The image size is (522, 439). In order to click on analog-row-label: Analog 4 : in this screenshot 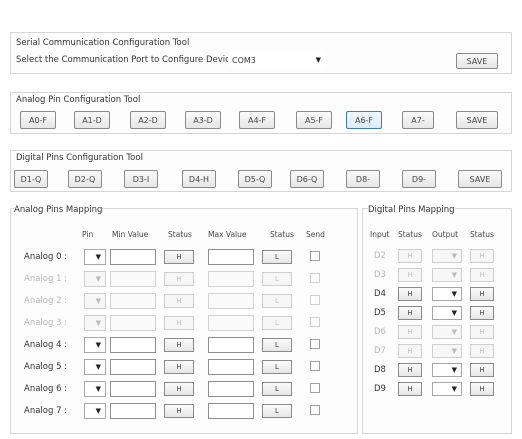, I will do `click(46, 345)`.